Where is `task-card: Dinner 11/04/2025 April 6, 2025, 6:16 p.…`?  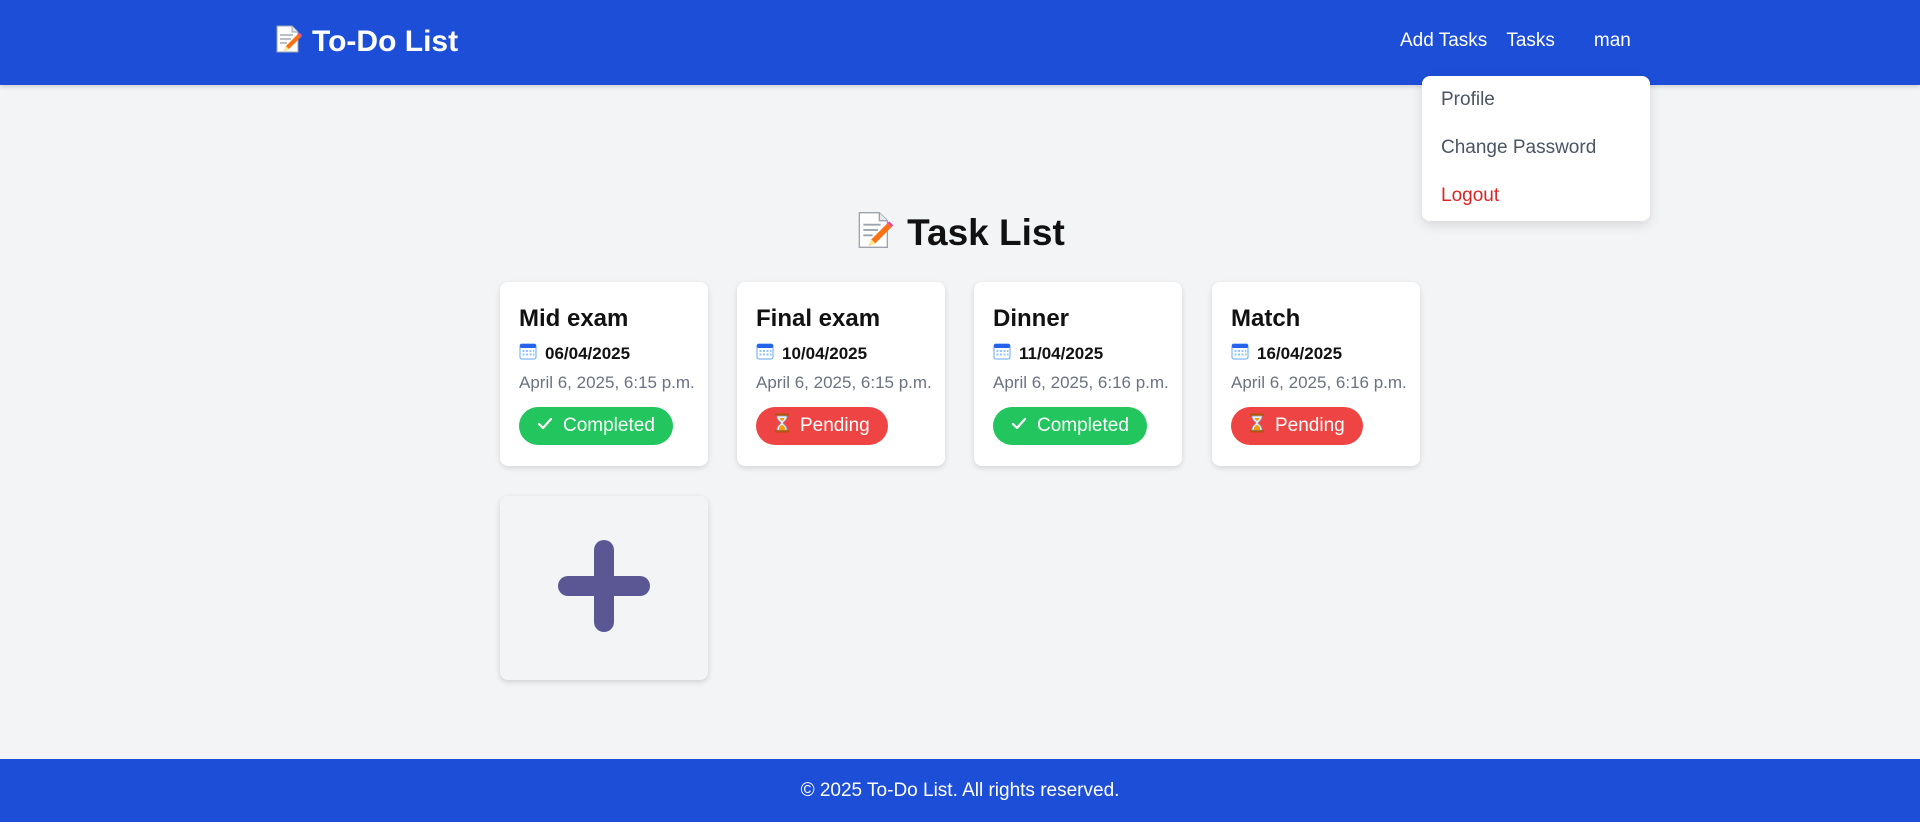 task-card: Dinner 11/04/2025 April 6, 2025, 6:16 p.… is located at coordinates (1078, 374).